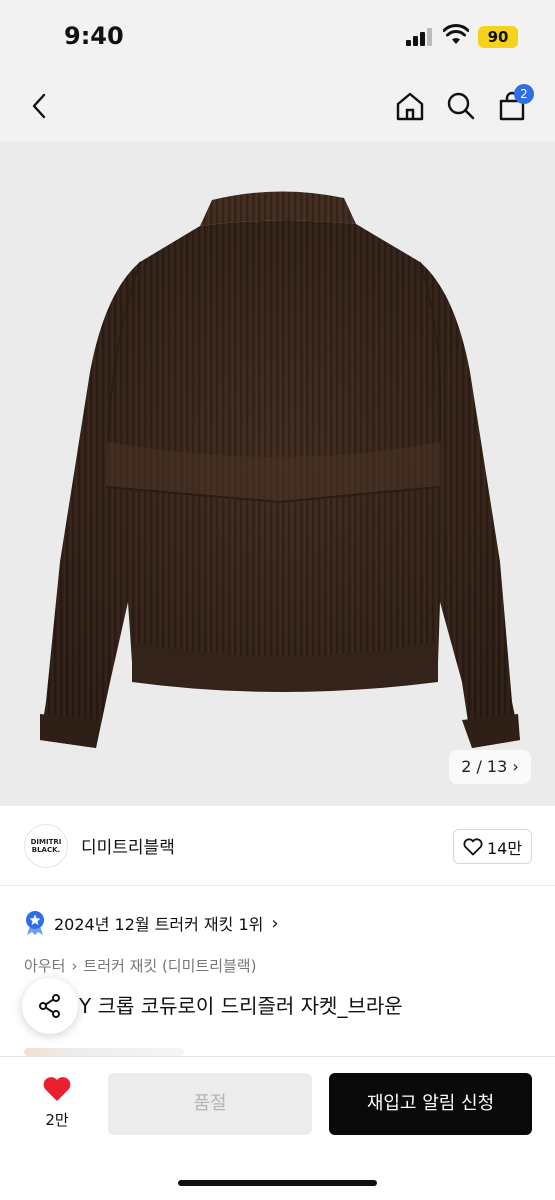 The height and width of the screenshot is (1200, 555). What do you see at coordinates (104, 1052) in the screenshot?
I see `rating-row-partial` at bounding box center [104, 1052].